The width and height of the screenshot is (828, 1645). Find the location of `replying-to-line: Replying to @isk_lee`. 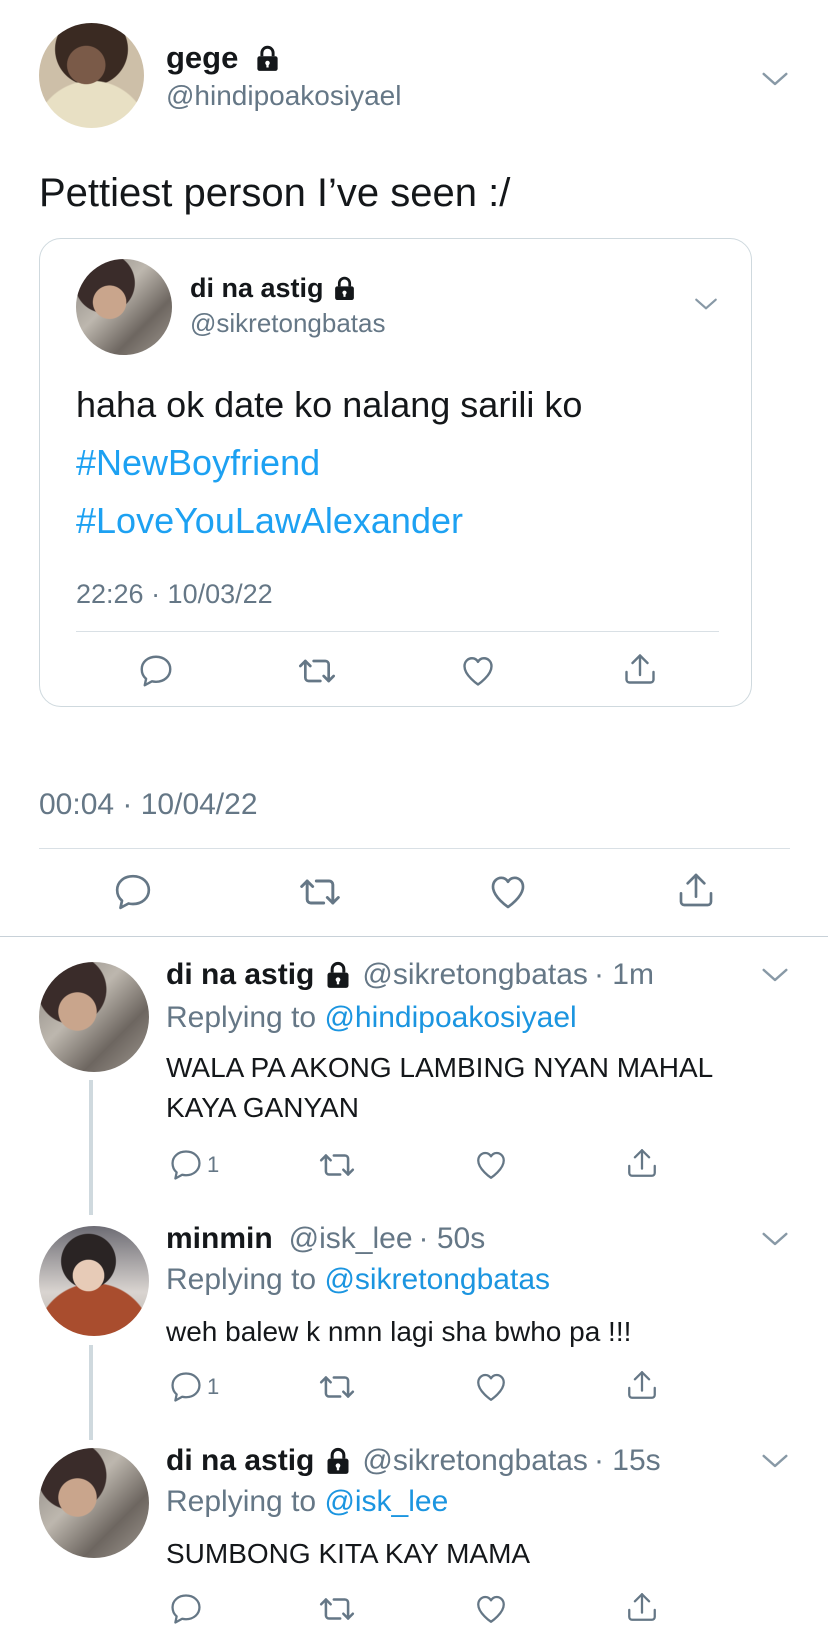

replying-to-line: Replying to @isk_lee is located at coordinates (307, 1502).